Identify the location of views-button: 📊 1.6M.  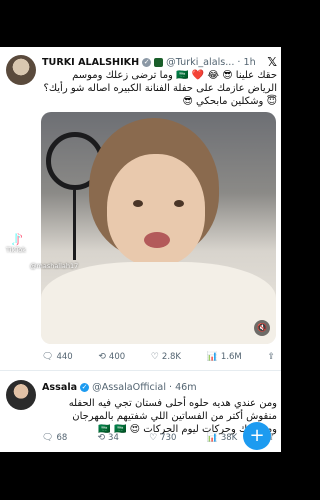
(224, 357).